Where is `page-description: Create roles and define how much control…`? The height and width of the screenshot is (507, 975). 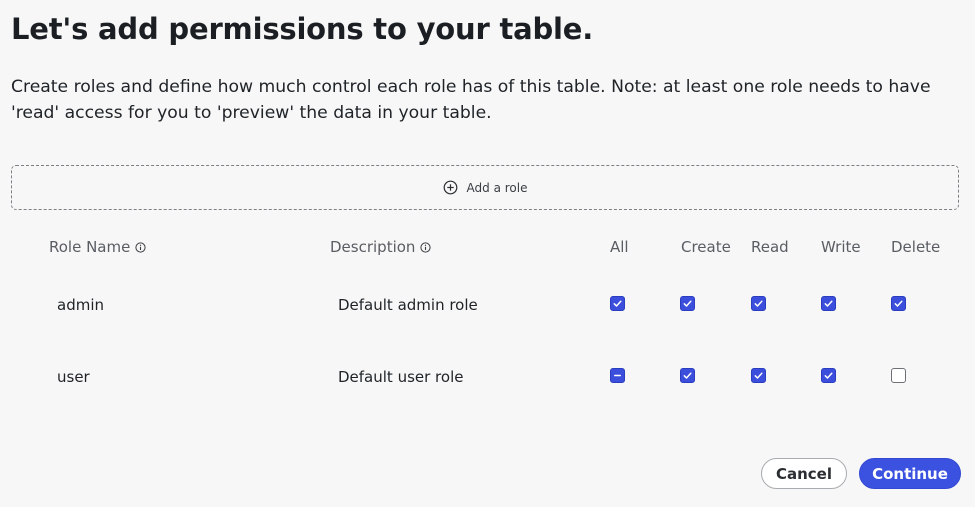
page-description: Create roles and define how much control… is located at coordinates (471, 100).